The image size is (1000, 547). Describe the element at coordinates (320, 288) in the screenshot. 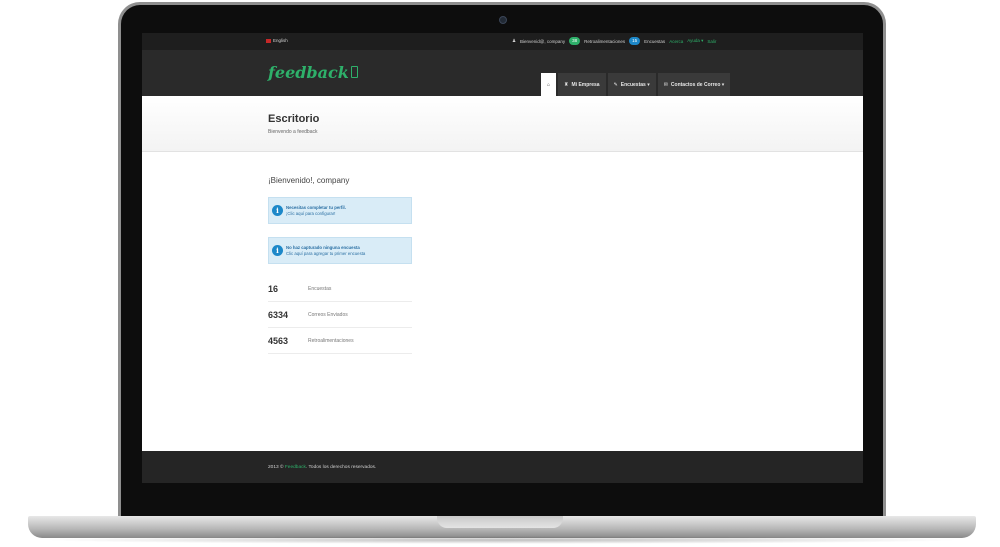

I see `stat-label: Encuestas` at that location.